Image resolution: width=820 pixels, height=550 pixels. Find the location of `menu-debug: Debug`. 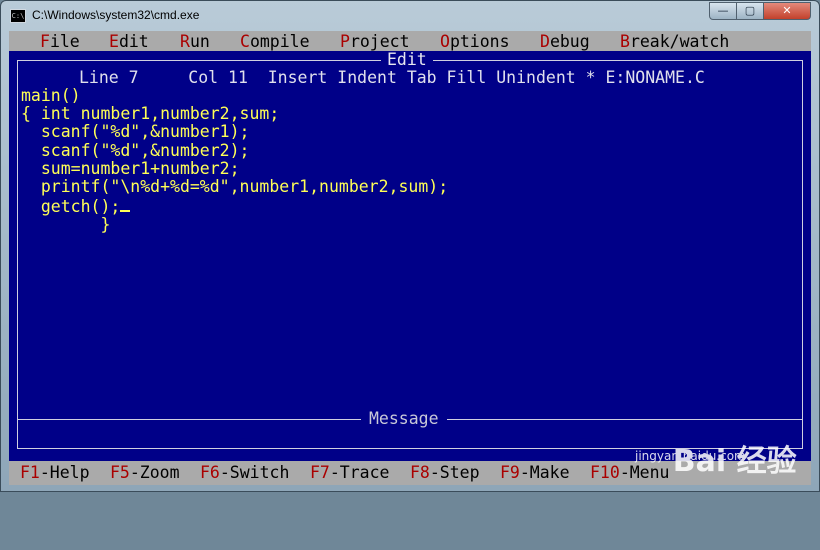

menu-debug: Debug is located at coordinates (565, 42).